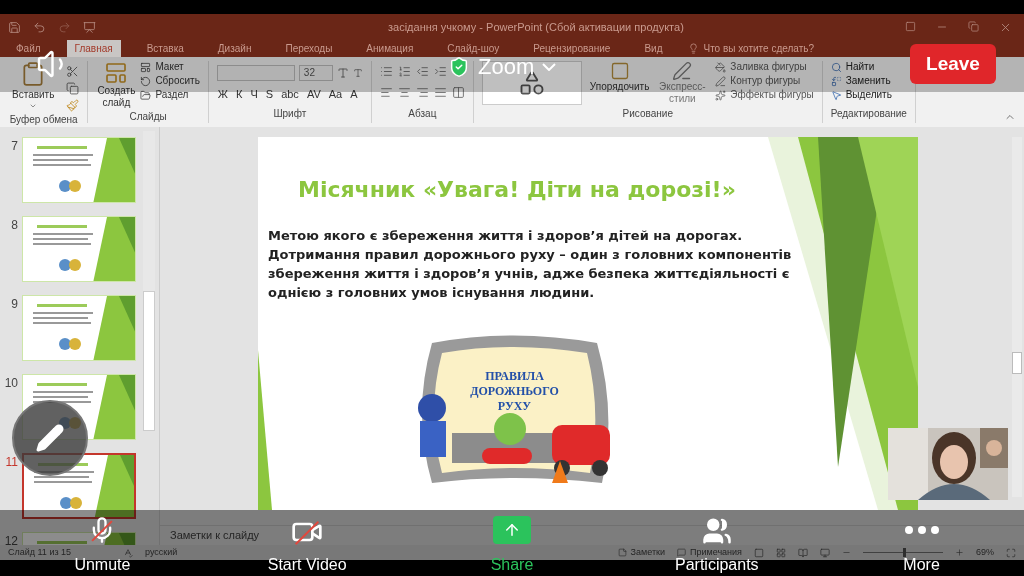  What do you see at coordinates (116, 73) in the screenshot?
I see `new-slide-icon` at bounding box center [116, 73].